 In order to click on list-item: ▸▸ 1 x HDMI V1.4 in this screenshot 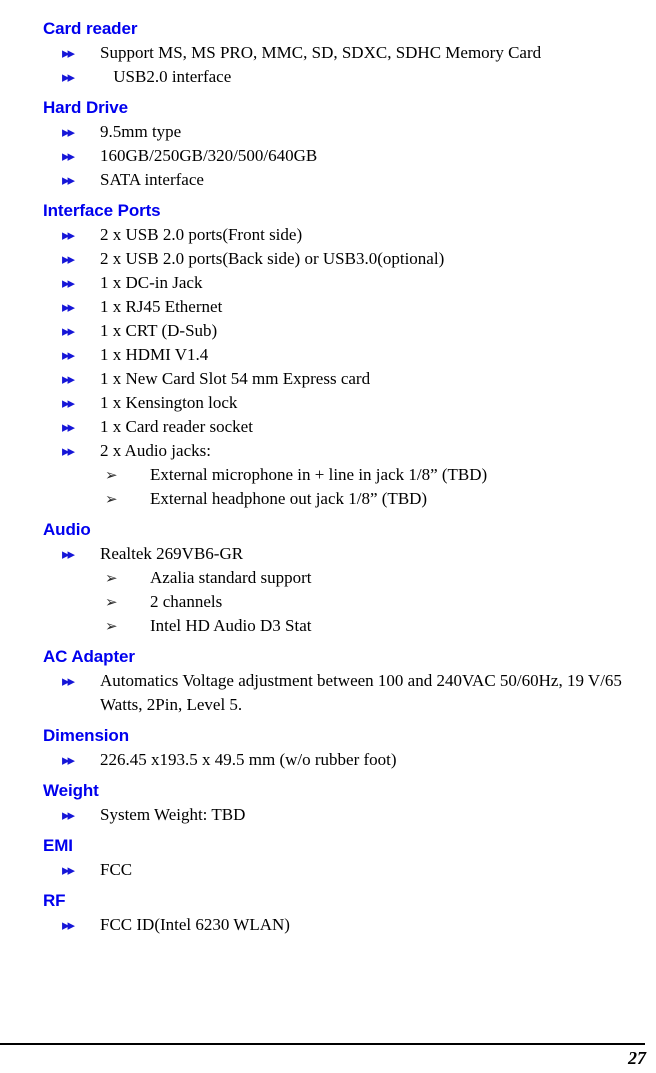, I will do `click(328, 355)`.